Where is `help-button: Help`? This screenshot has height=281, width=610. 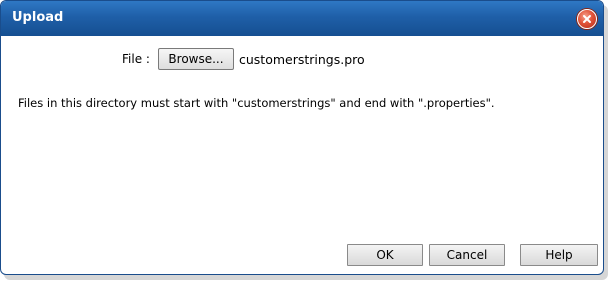
help-button: Help is located at coordinates (559, 255).